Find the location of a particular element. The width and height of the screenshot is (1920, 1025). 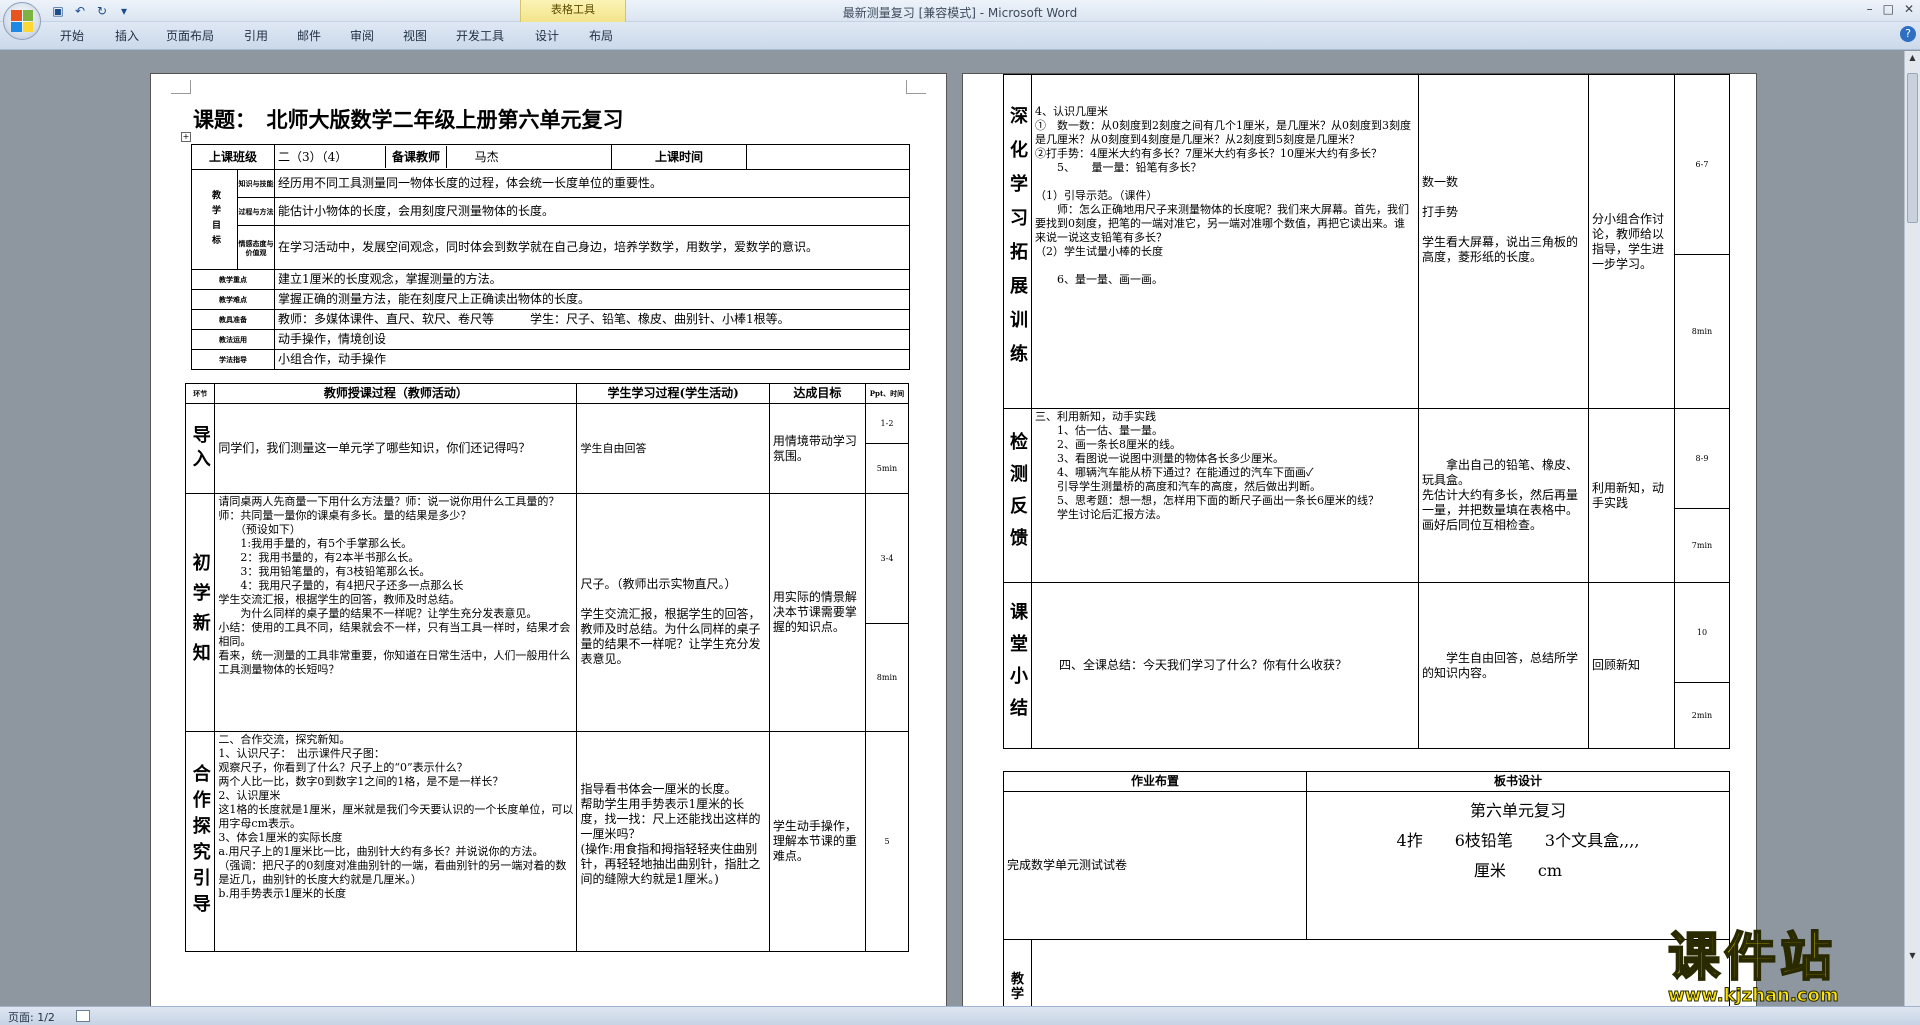

proofing-icon is located at coordinates (83, 1016).